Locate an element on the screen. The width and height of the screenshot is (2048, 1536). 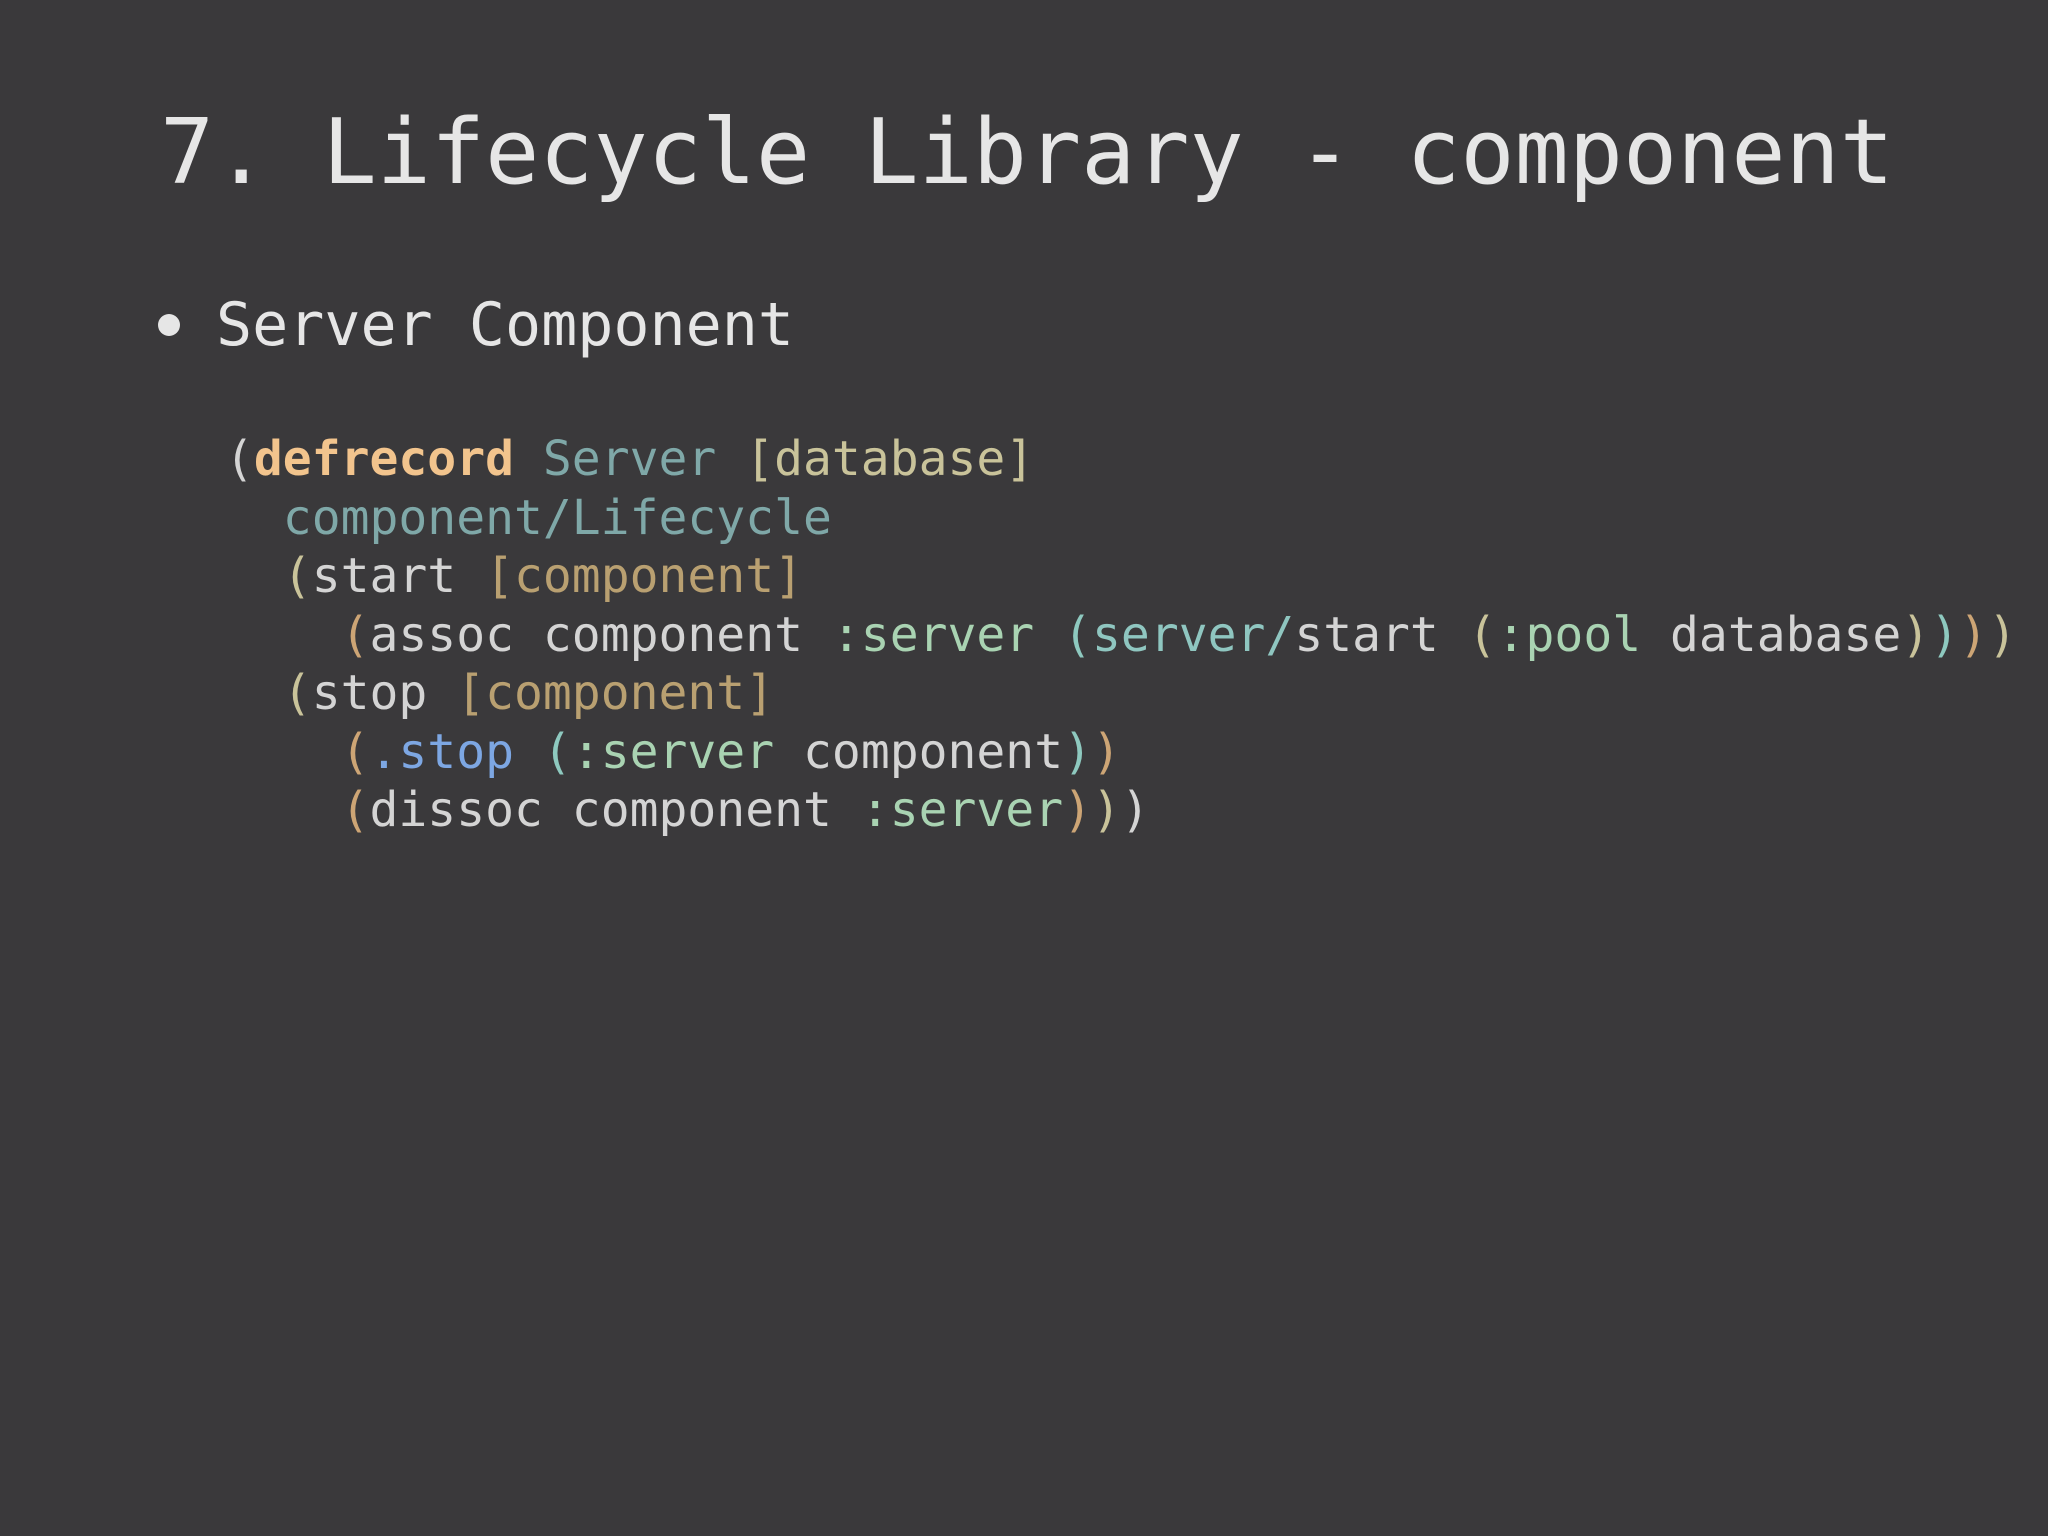
code-line-7: (dissoc component :server))) is located at coordinates (1121, 810).